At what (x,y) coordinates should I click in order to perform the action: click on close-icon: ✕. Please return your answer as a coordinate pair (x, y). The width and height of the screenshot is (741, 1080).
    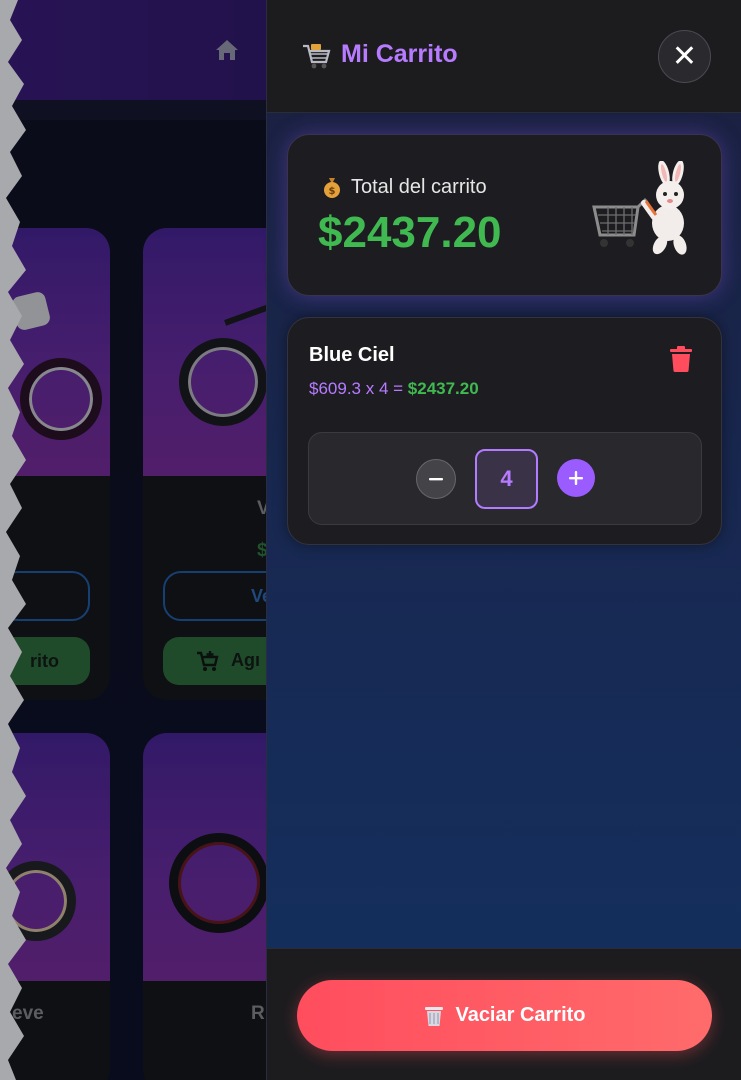
    Looking at the image, I should click on (684, 56).